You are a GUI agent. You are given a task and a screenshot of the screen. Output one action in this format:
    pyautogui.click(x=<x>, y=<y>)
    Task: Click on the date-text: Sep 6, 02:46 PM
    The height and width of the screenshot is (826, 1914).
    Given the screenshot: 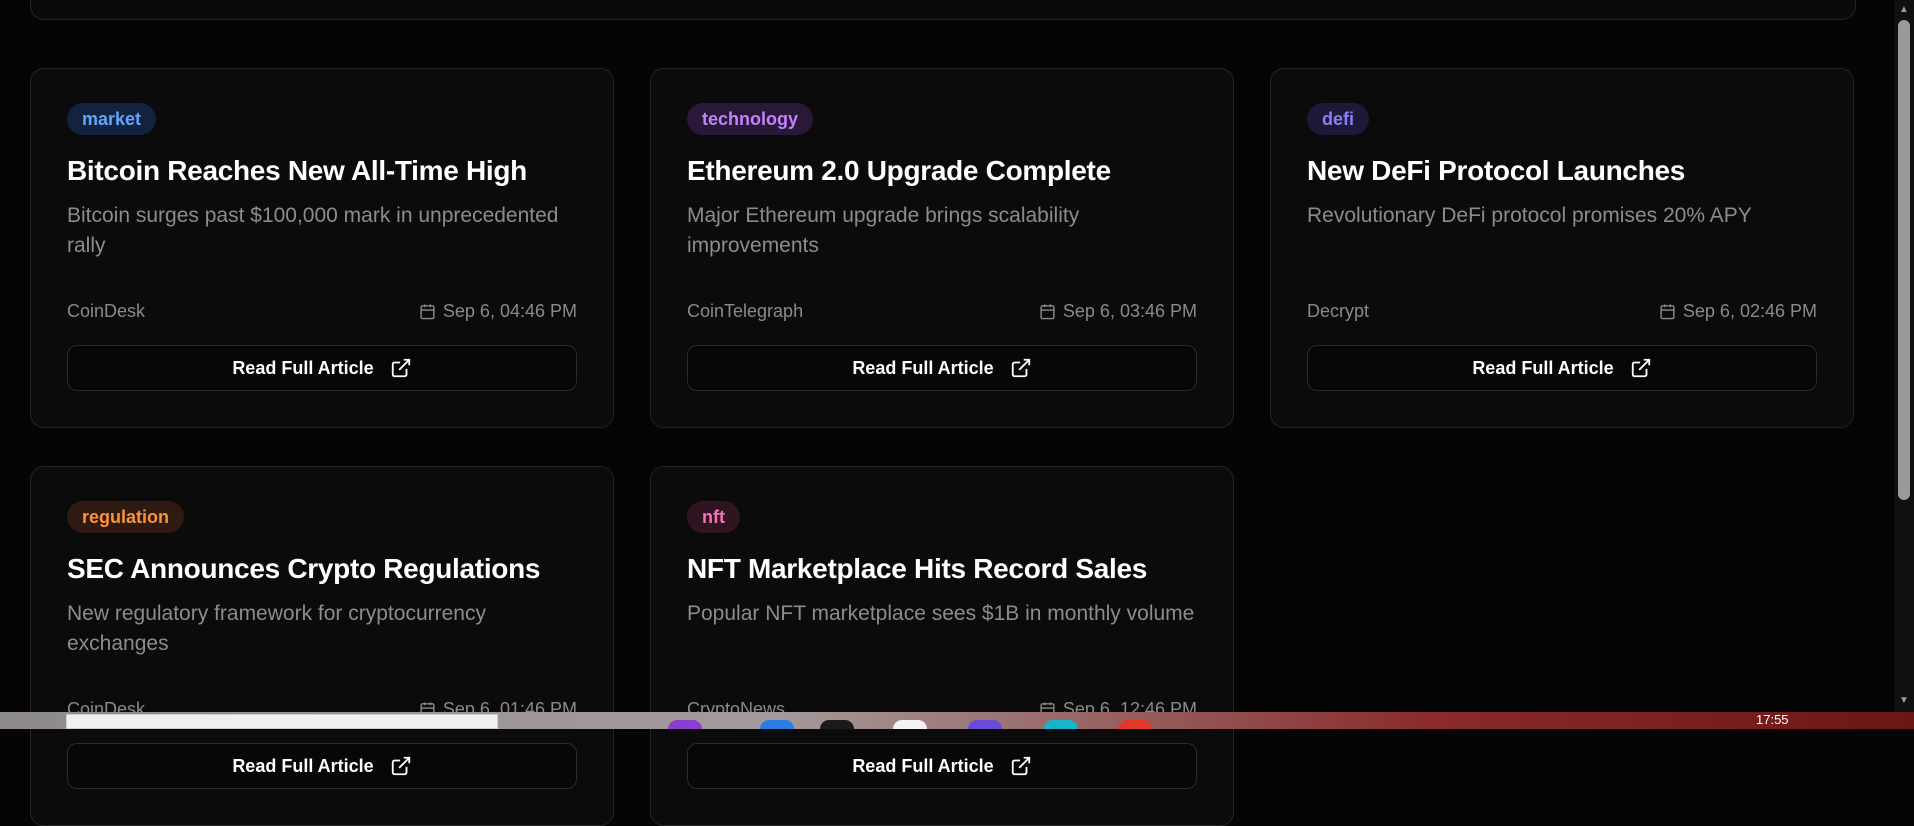 What is the action you would take?
    pyautogui.click(x=1749, y=311)
    